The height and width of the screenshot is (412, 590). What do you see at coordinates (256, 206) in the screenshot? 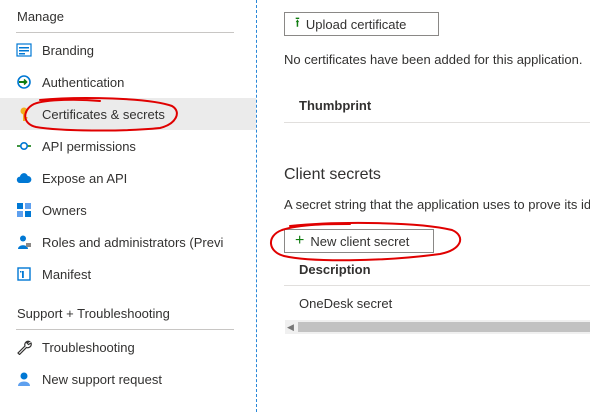
I see `sidebar-splitter` at bounding box center [256, 206].